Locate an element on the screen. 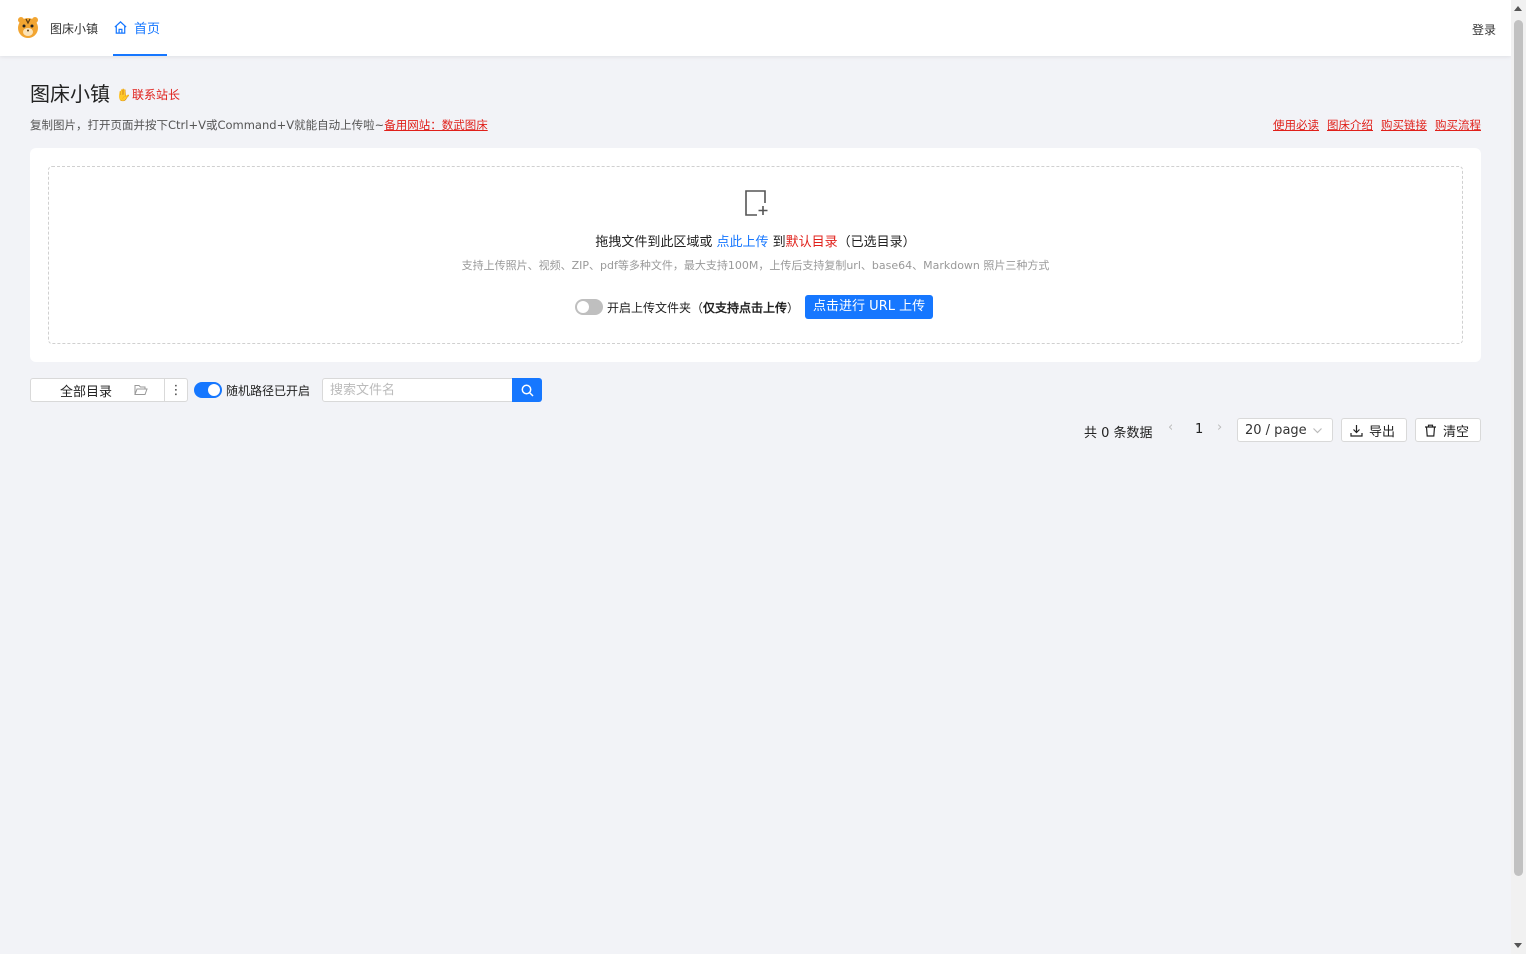 This screenshot has width=1526, height=954. page-size-value: 20 / page is located at coordinates (1276, 430).